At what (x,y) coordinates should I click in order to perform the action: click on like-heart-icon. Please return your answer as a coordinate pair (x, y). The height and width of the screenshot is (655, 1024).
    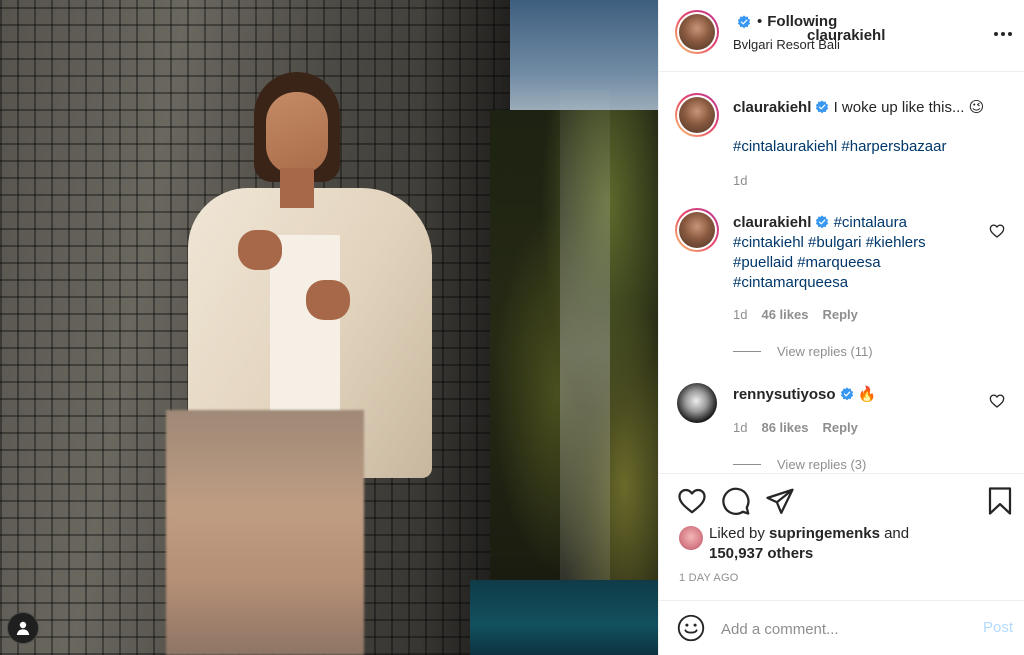
    Looking at the image, I should click on (692, 501).